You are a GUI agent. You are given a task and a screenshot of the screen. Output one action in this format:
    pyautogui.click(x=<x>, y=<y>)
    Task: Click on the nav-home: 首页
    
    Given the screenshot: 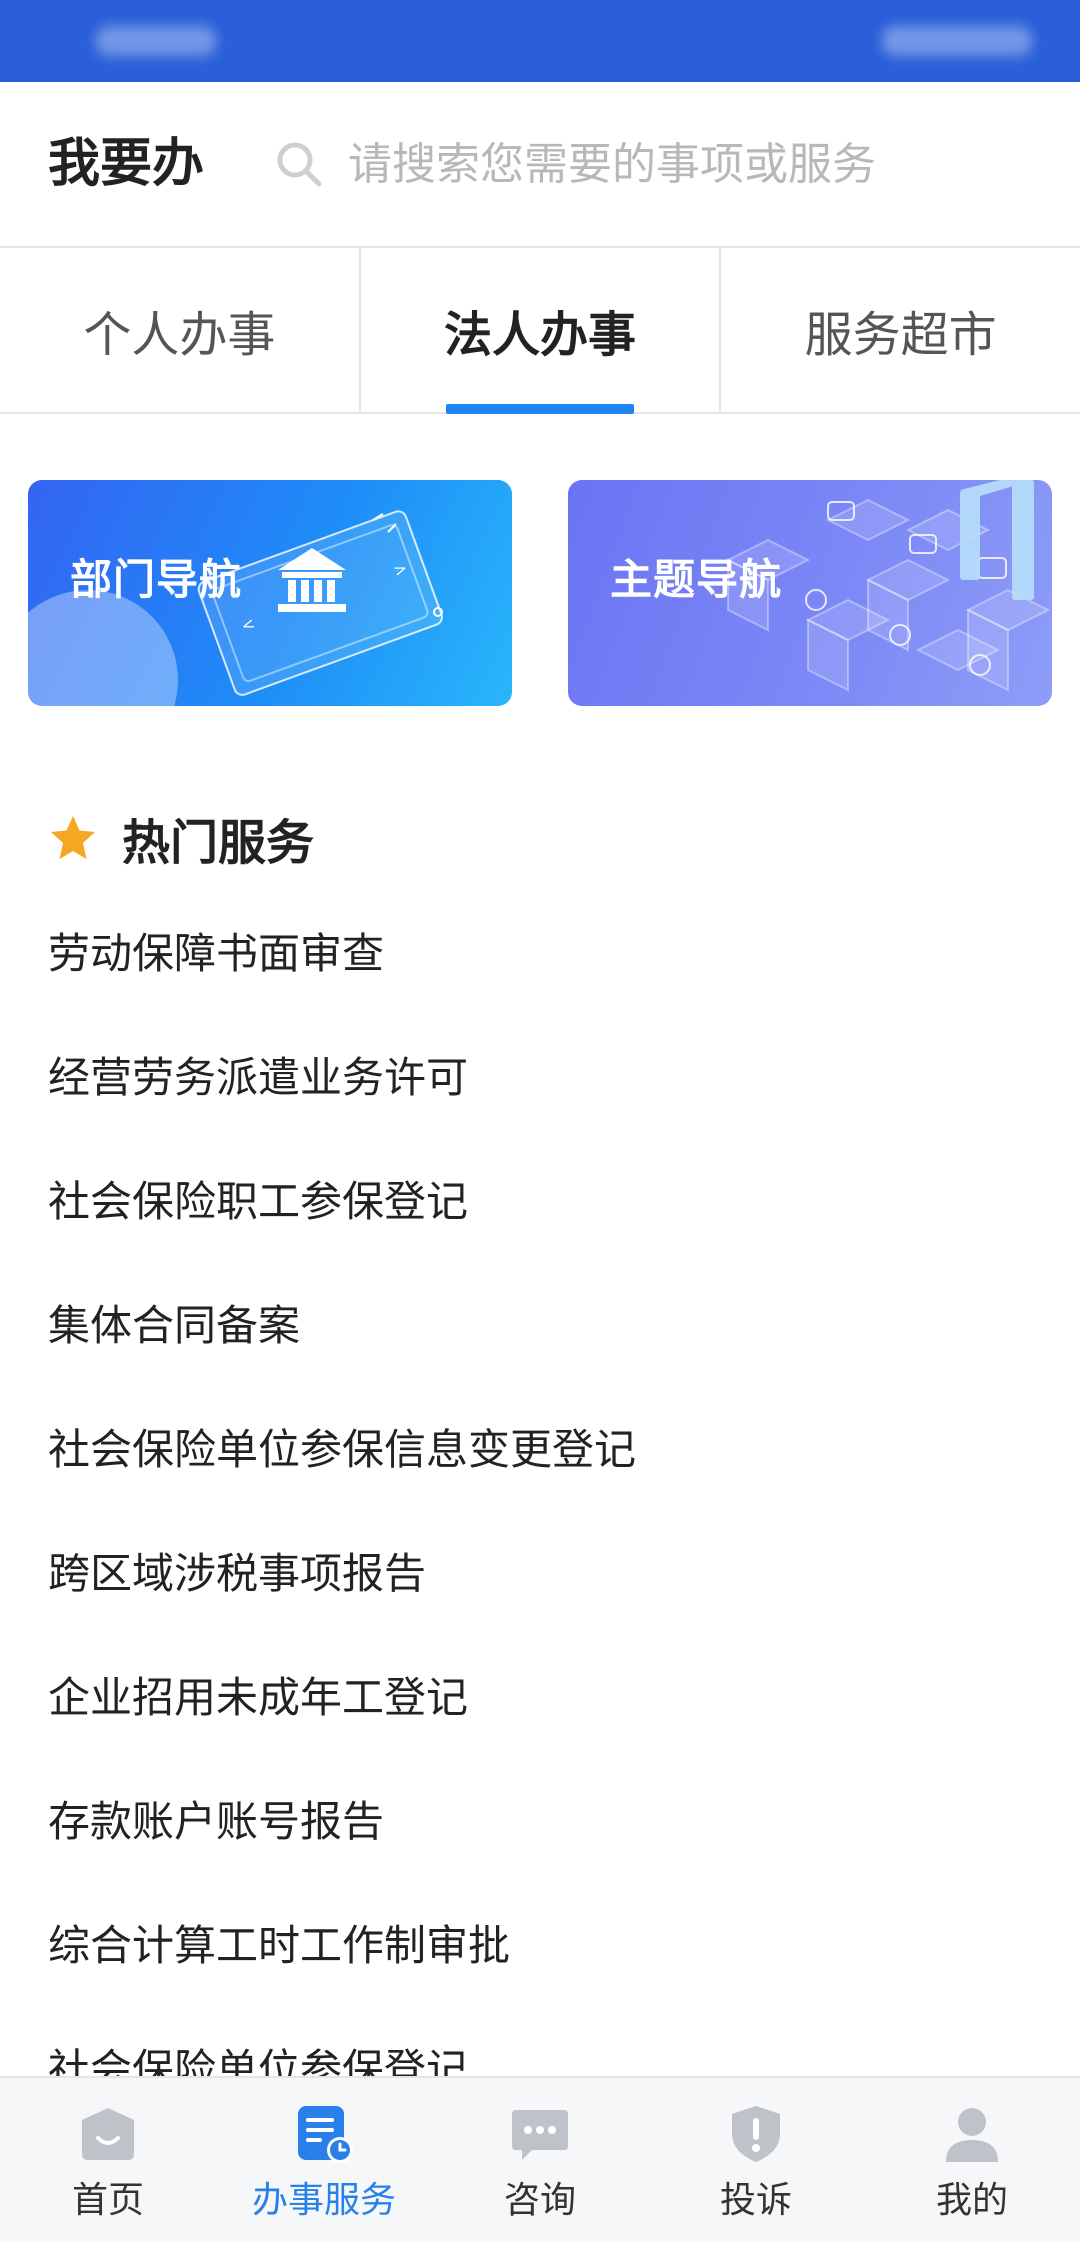 What is the action you would take?
    pyautogui.click(x=108, y=2160)
    